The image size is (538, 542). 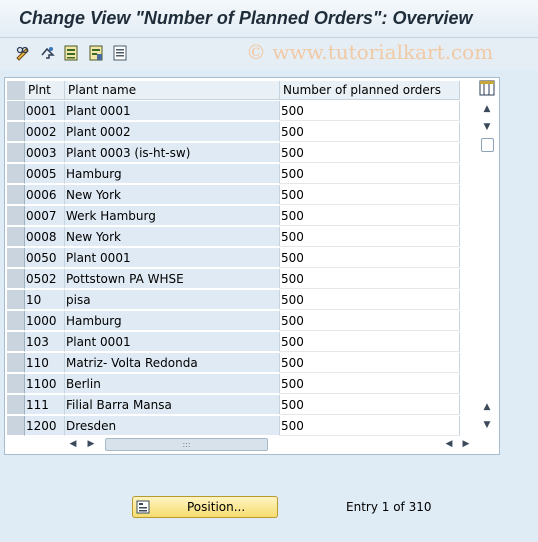 I want to click on details-icon, so click(x=120, y=53).